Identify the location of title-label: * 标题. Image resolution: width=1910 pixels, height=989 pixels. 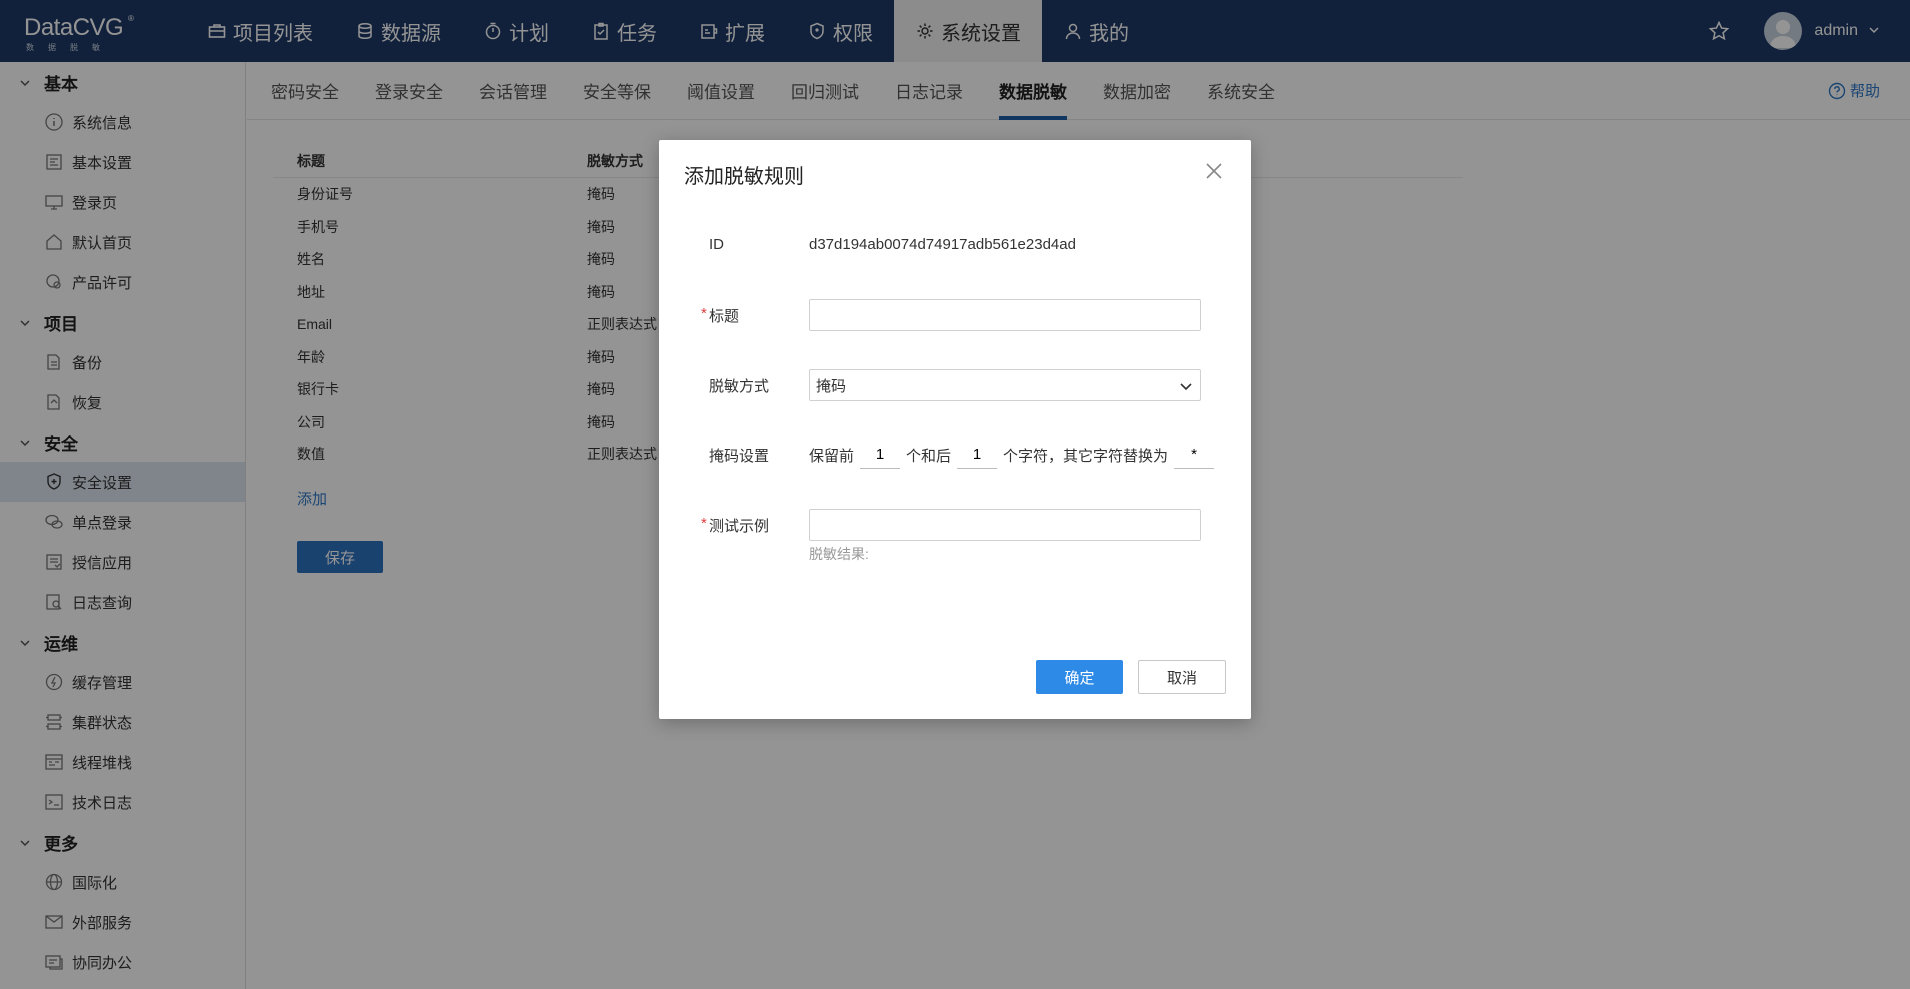
(734, 315).